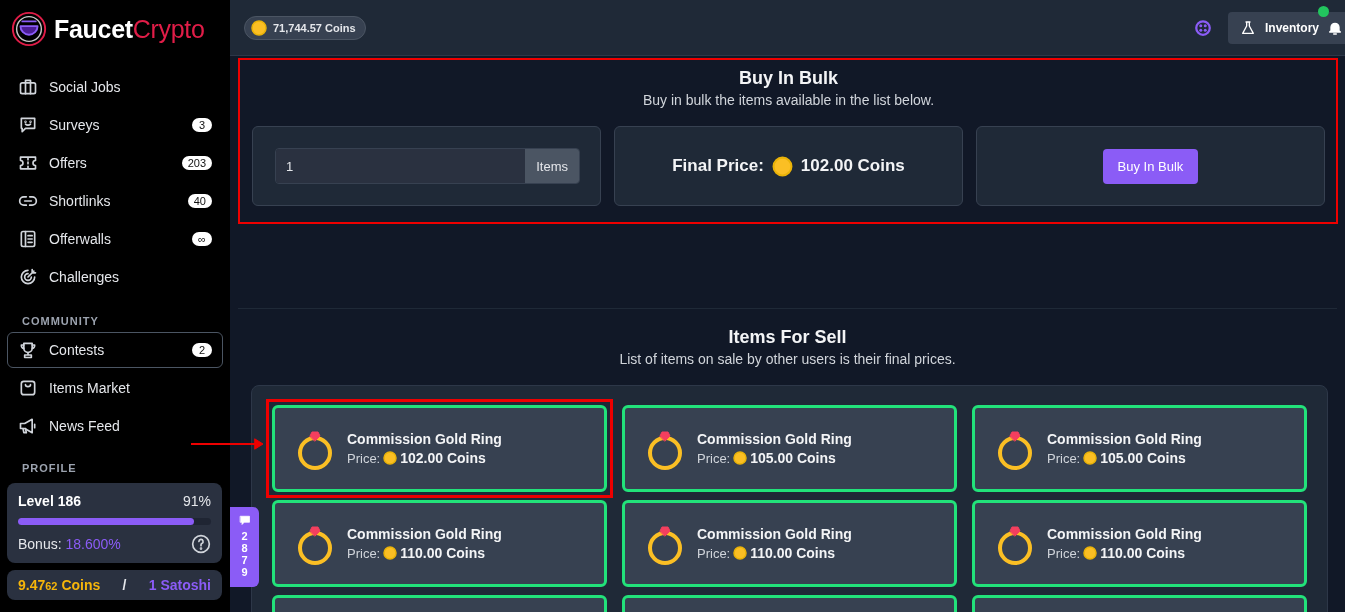 The height and width of the screenshot is (612, 1345). I want to click on section-heading: COMMUNITY, so click(60, 321).